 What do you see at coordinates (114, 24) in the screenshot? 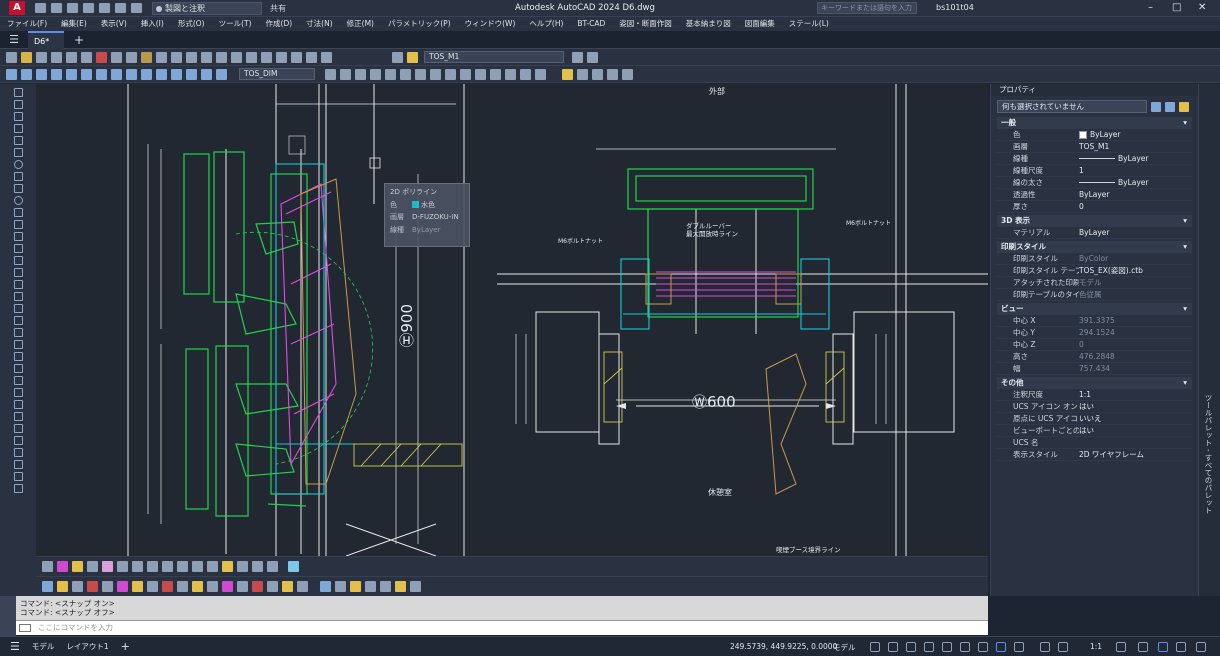
I see `menu-view: 表示(V)` at bounding box center [114, 24].